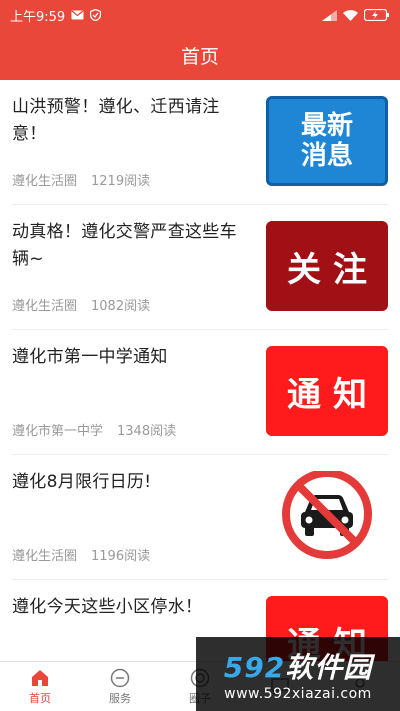  I want to click on news-thumbnail: 最新消息, so click(327, 141).